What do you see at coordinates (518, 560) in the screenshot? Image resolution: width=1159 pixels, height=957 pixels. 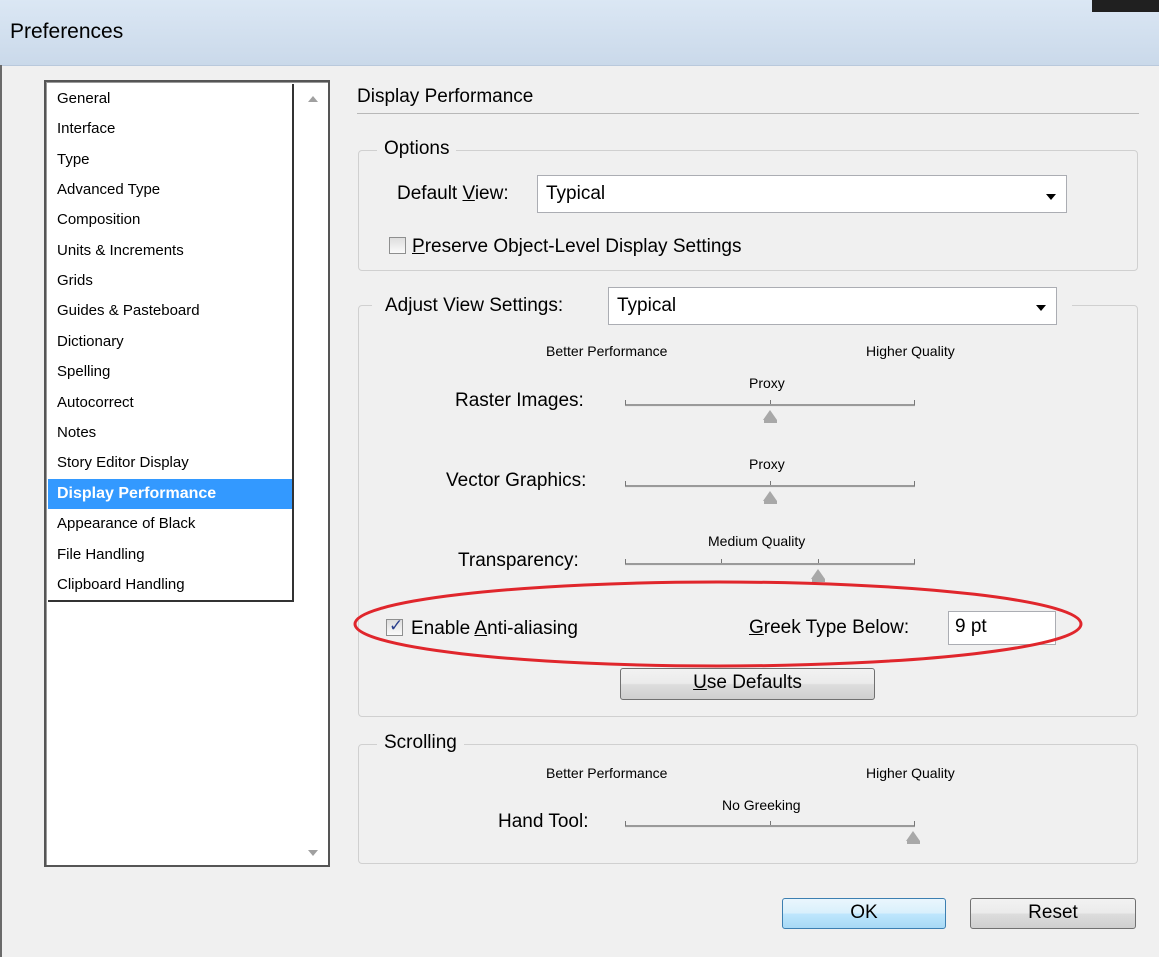 I see `transparency-label: Transparency:` at bounding box center [518, 560].